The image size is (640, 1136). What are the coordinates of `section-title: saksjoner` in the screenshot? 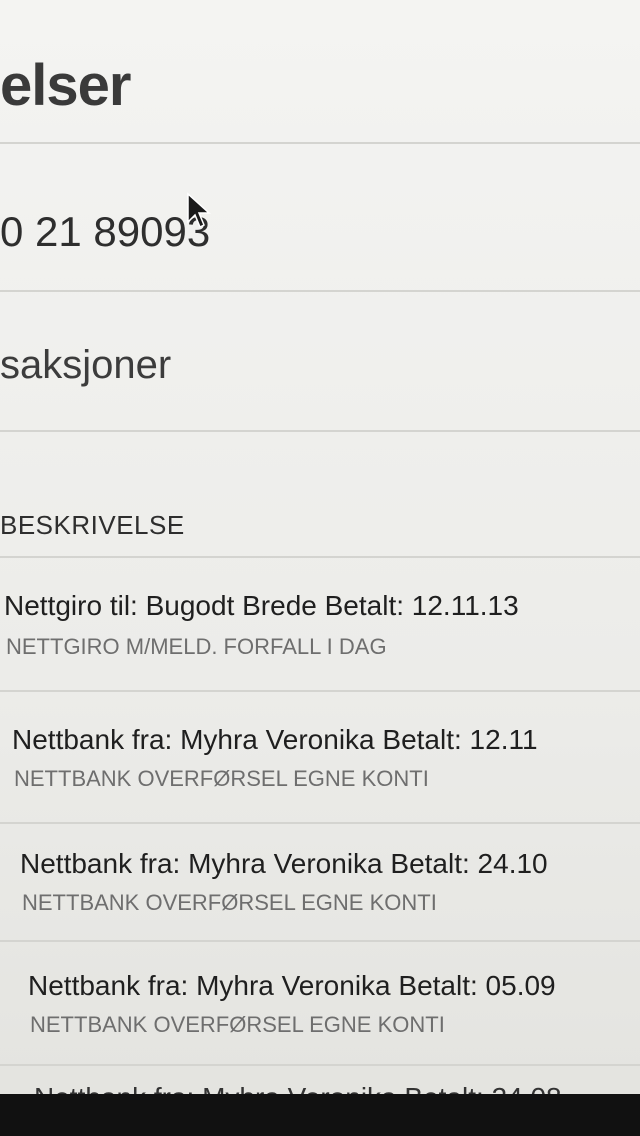 It's located at (86, 365).